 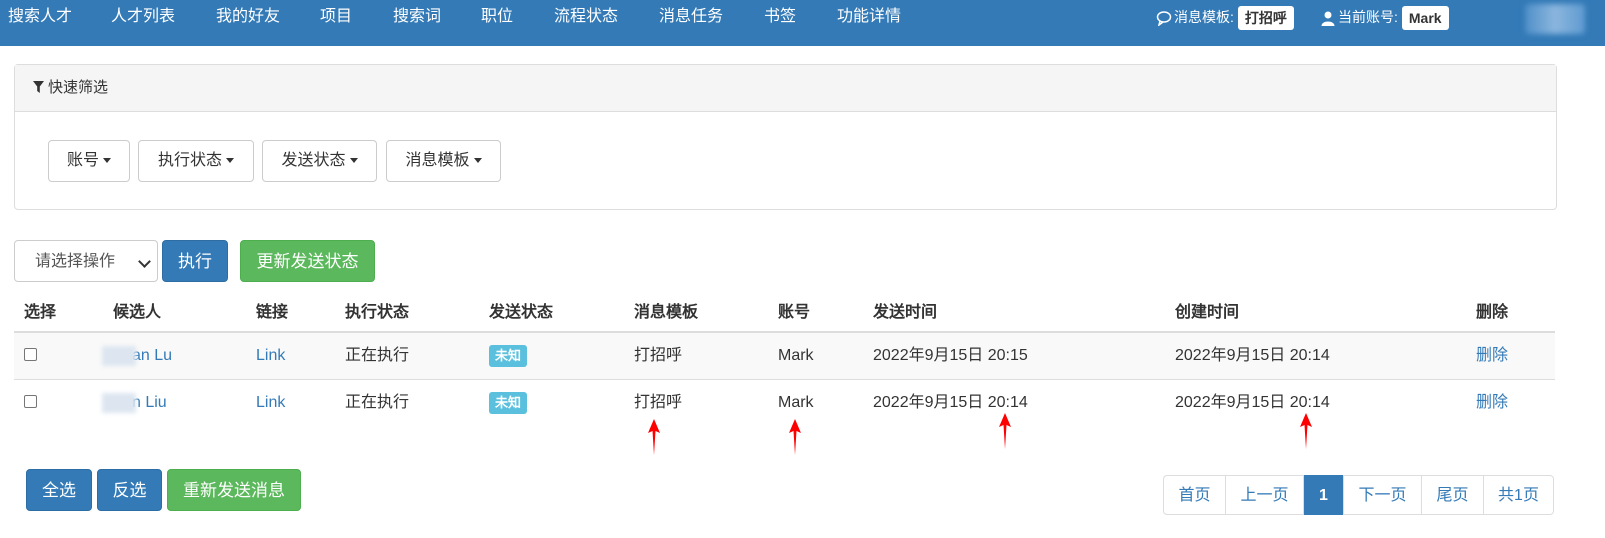 What do you see at coordinates (658, 355) in the screenshot?
I see `template-cell: 打招呼` at bounding box center [658, 355].